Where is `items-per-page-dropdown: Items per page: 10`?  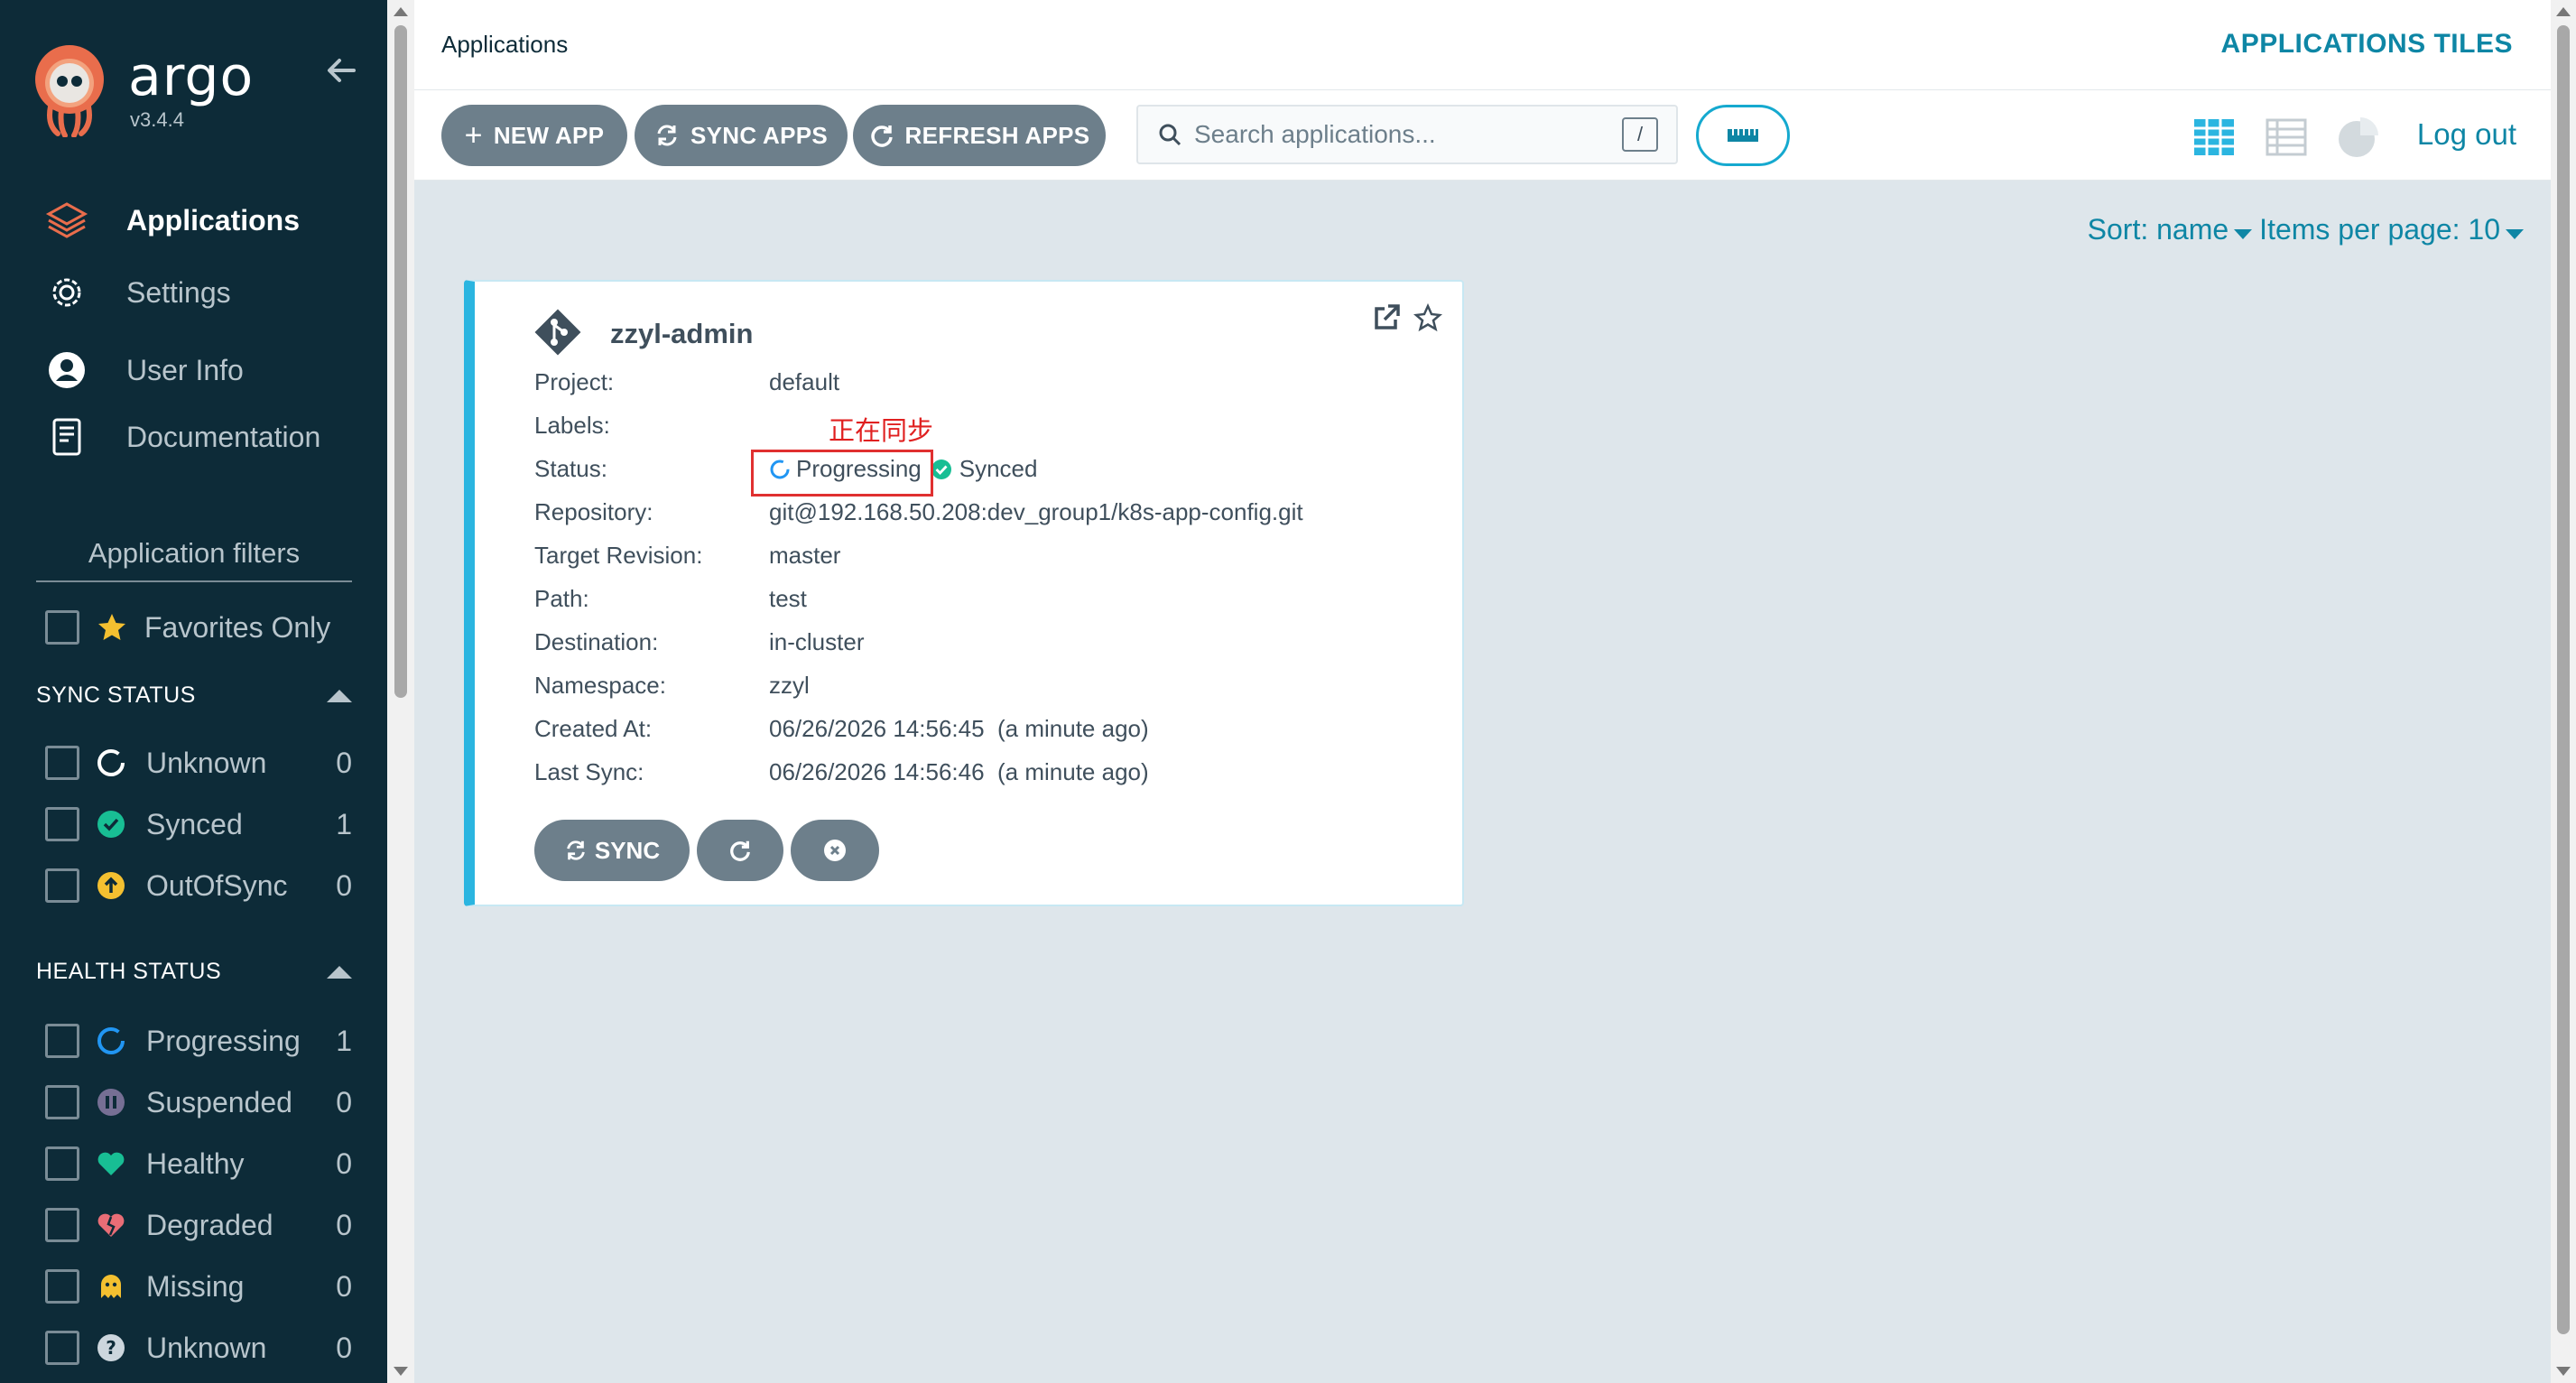 items-per-page-dropdown: Items per page: 10 is located at coordinates (2391, 229).